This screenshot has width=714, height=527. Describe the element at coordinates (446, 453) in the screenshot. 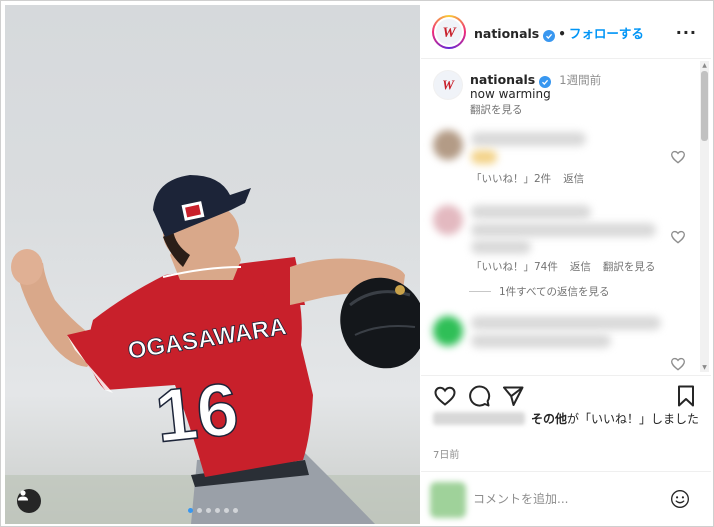

I see `post-date: 7日前` at that location.